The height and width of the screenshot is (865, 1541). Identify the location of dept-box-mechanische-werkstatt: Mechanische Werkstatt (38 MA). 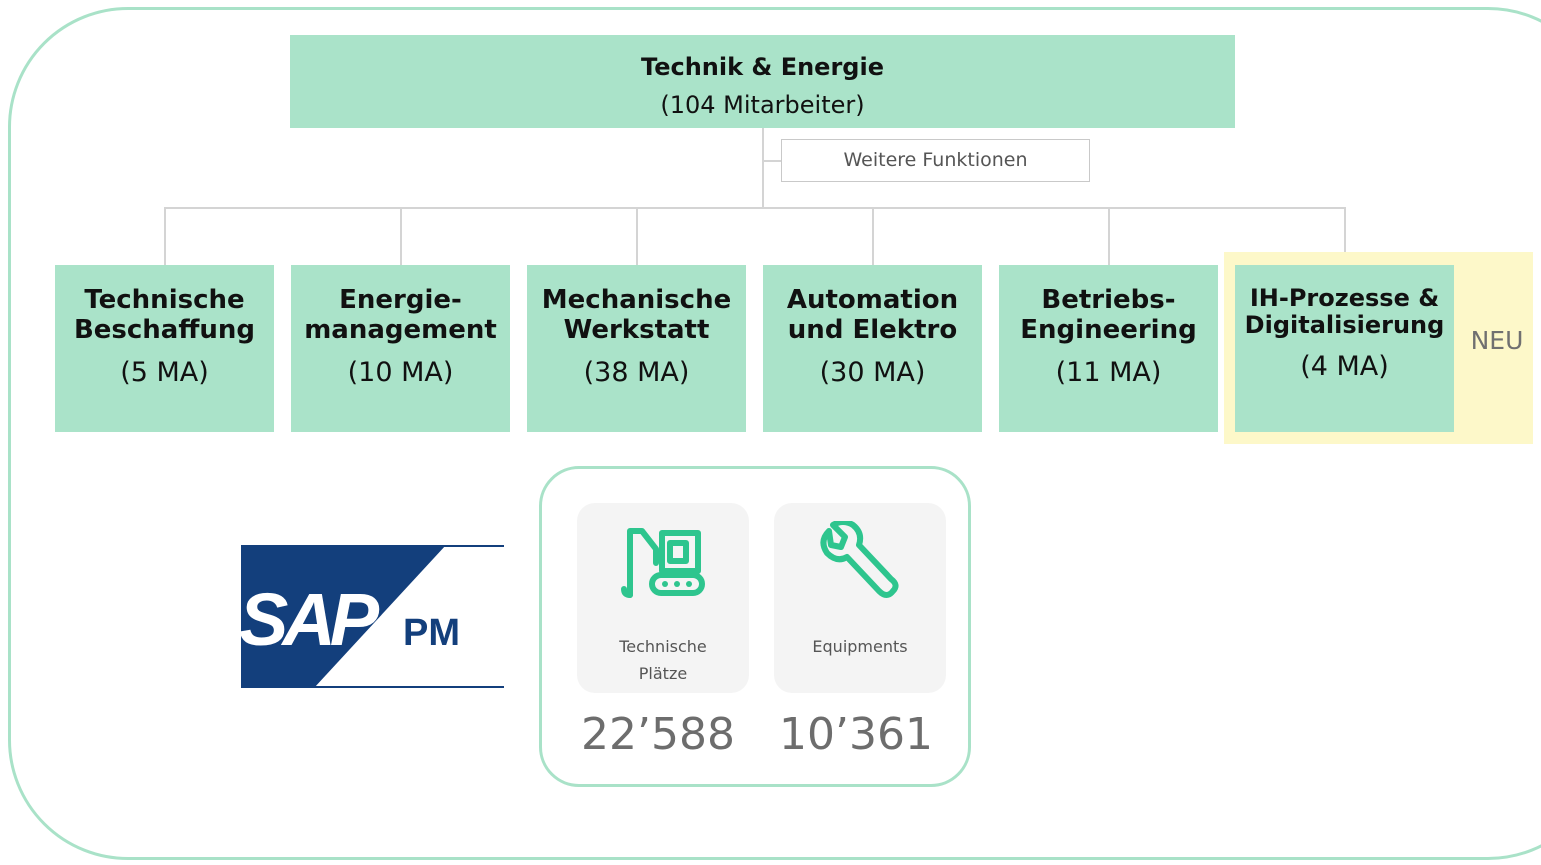
(636, 348).